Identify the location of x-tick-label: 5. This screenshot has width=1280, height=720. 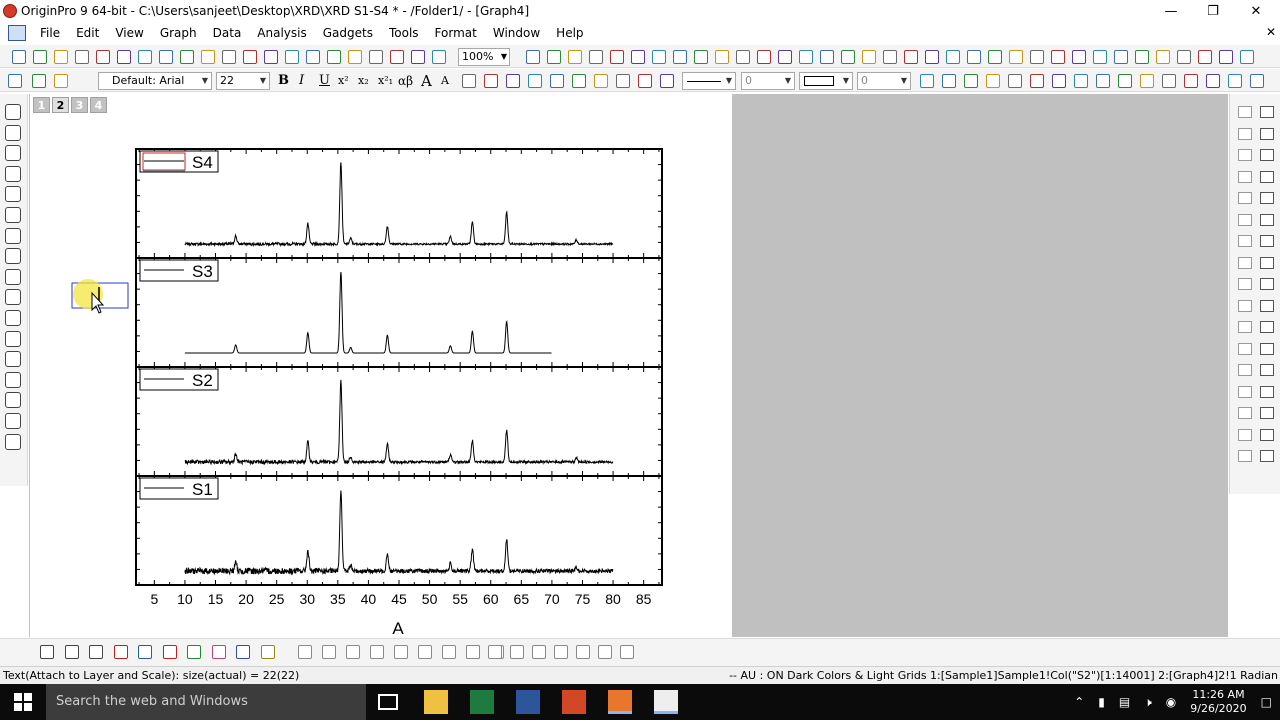
(154, 599).